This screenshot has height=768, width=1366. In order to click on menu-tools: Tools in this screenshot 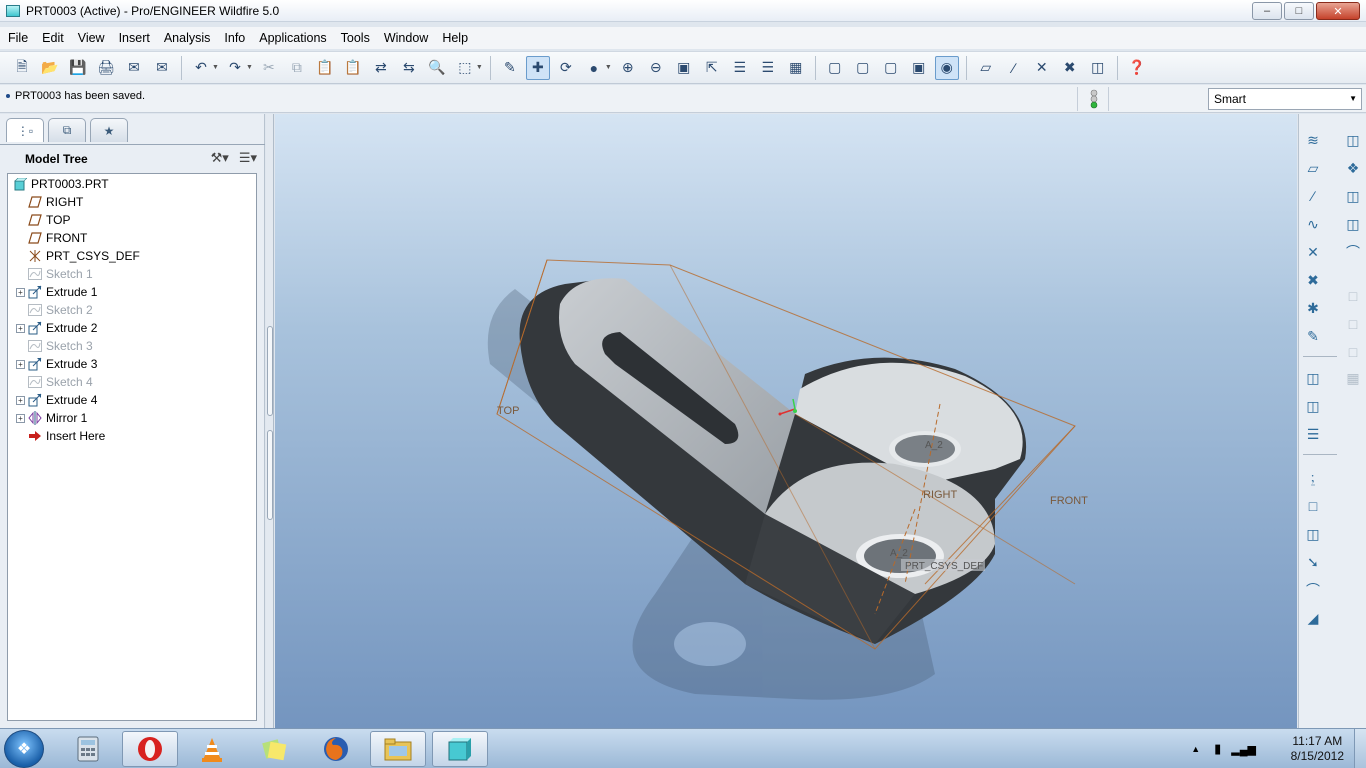, I will do `click(355, 38)`.